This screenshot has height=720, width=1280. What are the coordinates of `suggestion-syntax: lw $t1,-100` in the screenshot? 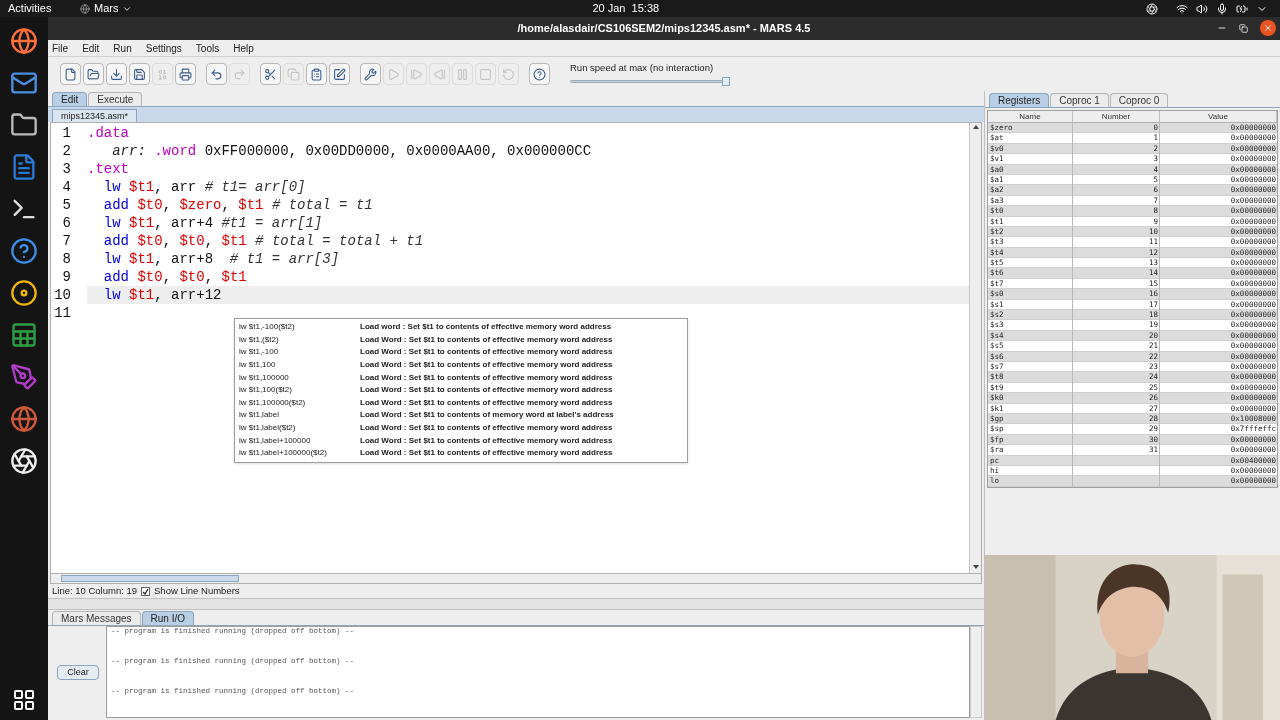 It's located at (299, 352).